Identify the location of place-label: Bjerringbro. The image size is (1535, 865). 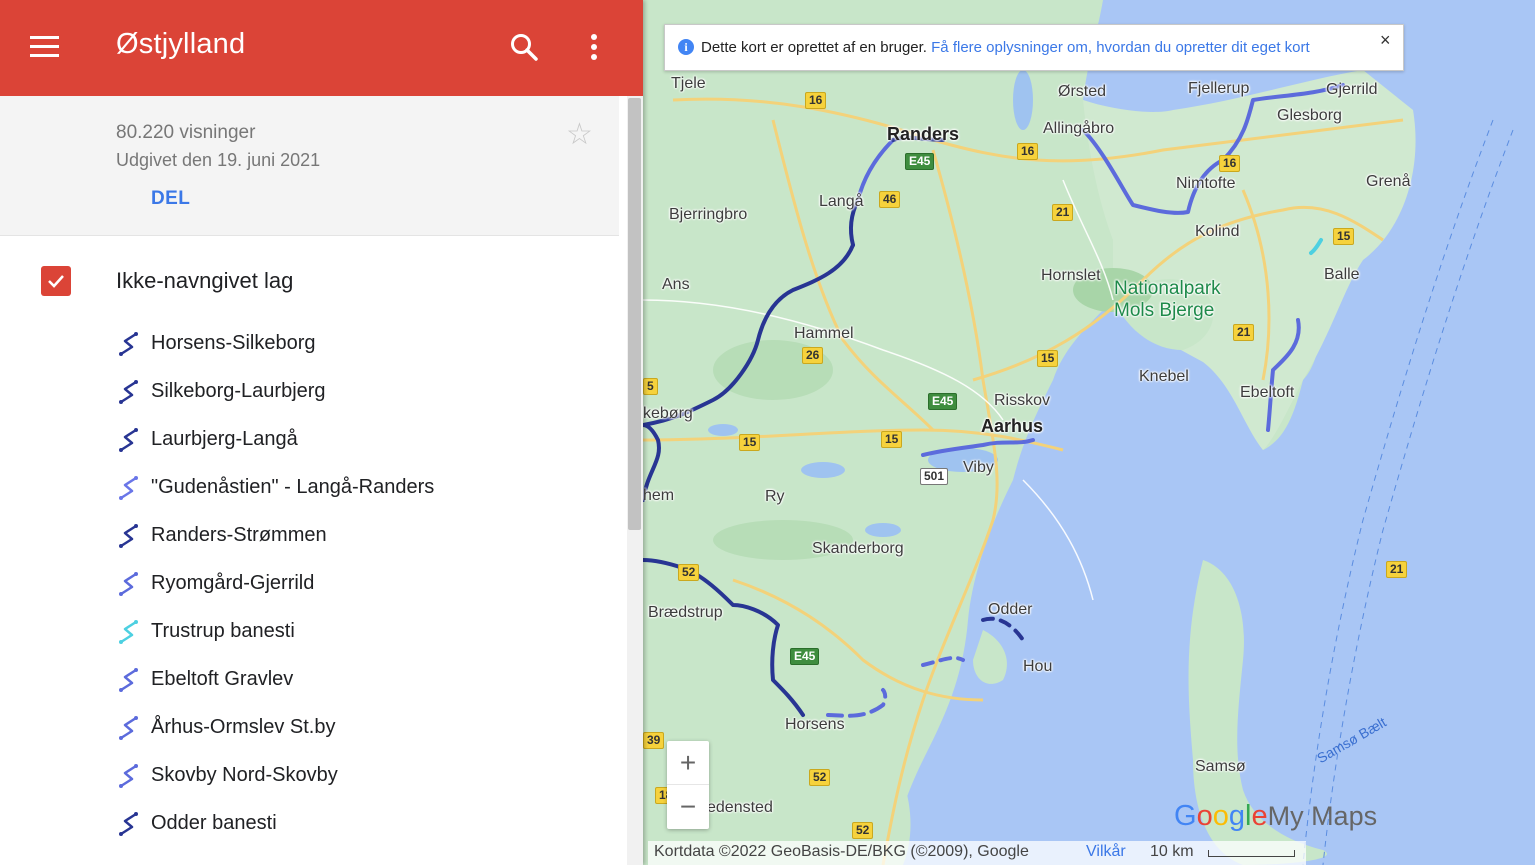
(708, 214).